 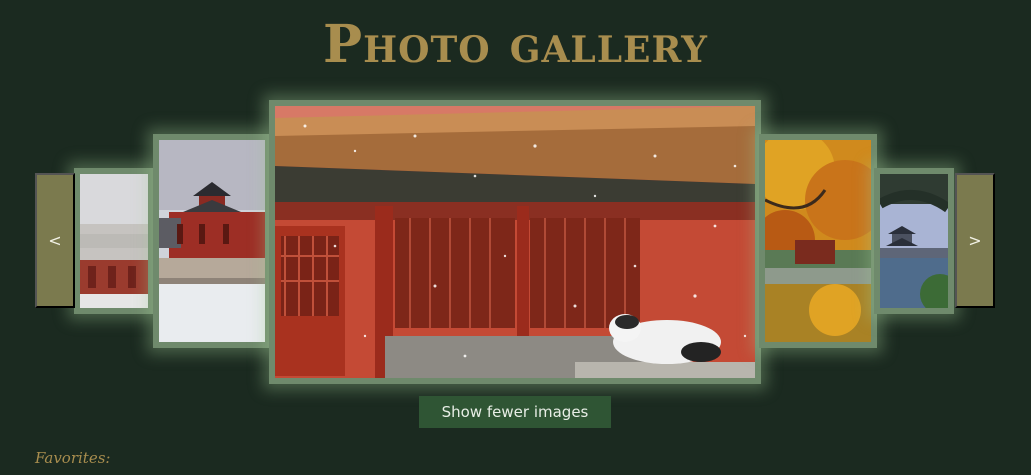 I want to click on lake-pavilion-photo, so click(x=914, y=241).